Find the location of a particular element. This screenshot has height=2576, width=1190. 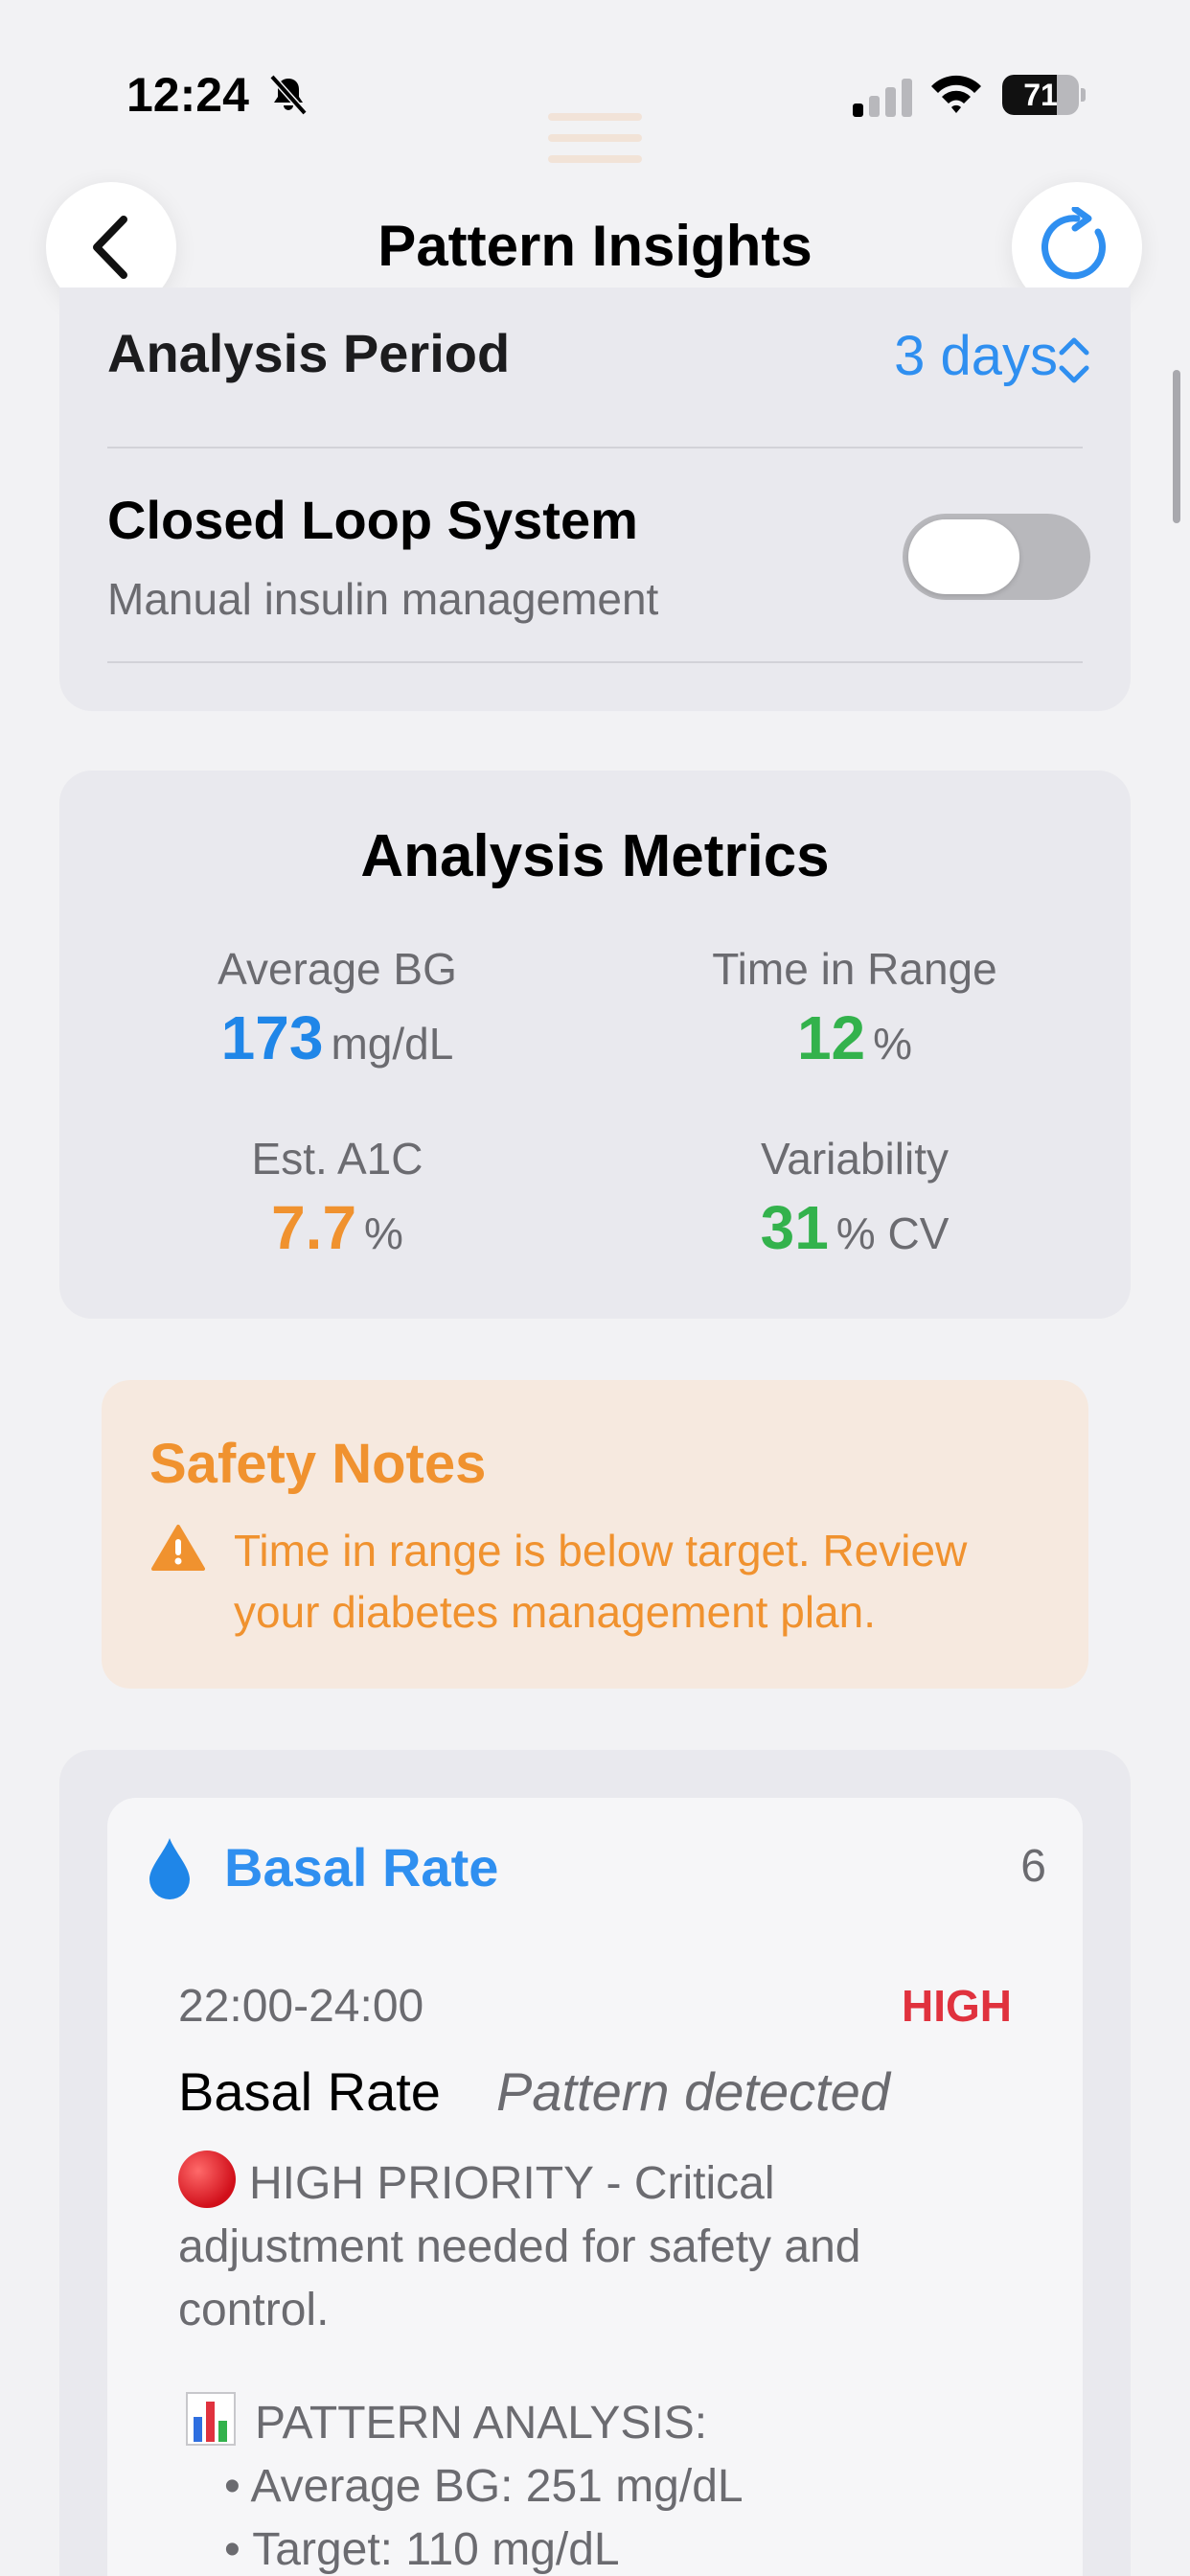

battery-percent: 71 is located at coordinates (1040, 95).